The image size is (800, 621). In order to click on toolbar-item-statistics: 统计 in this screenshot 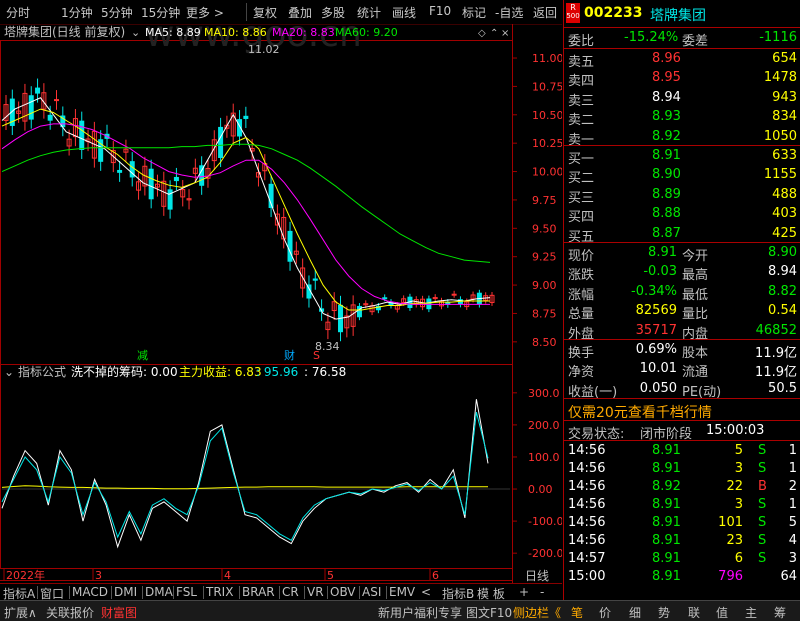, I will do `click(369, 12)`.